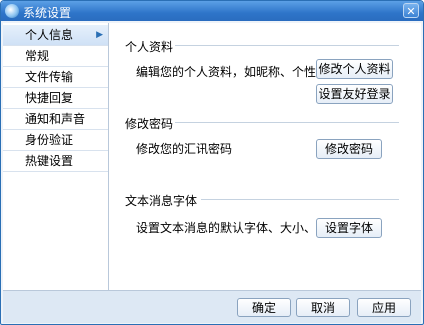 The image size is (424, 325). What do you see at coordinates (47, 13) in the screenshot?
I see `window-title: 系统设置` at bounding box center [47, 13].